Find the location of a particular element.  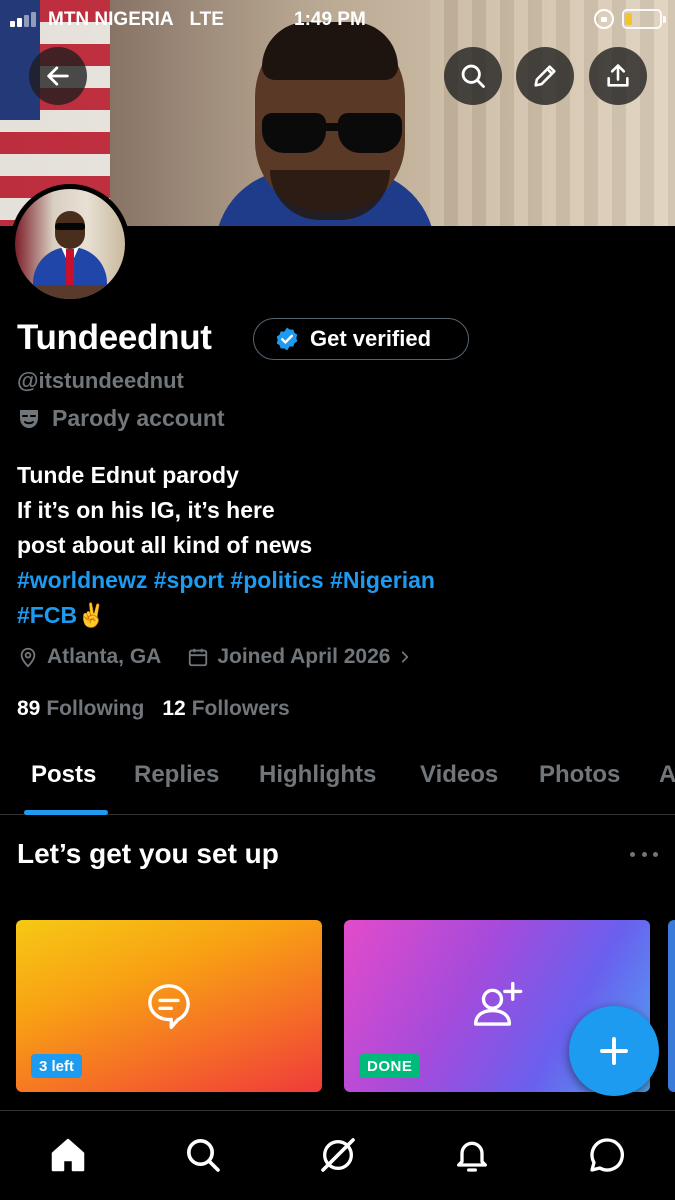

share-icon is located at coordinates (618, 75).